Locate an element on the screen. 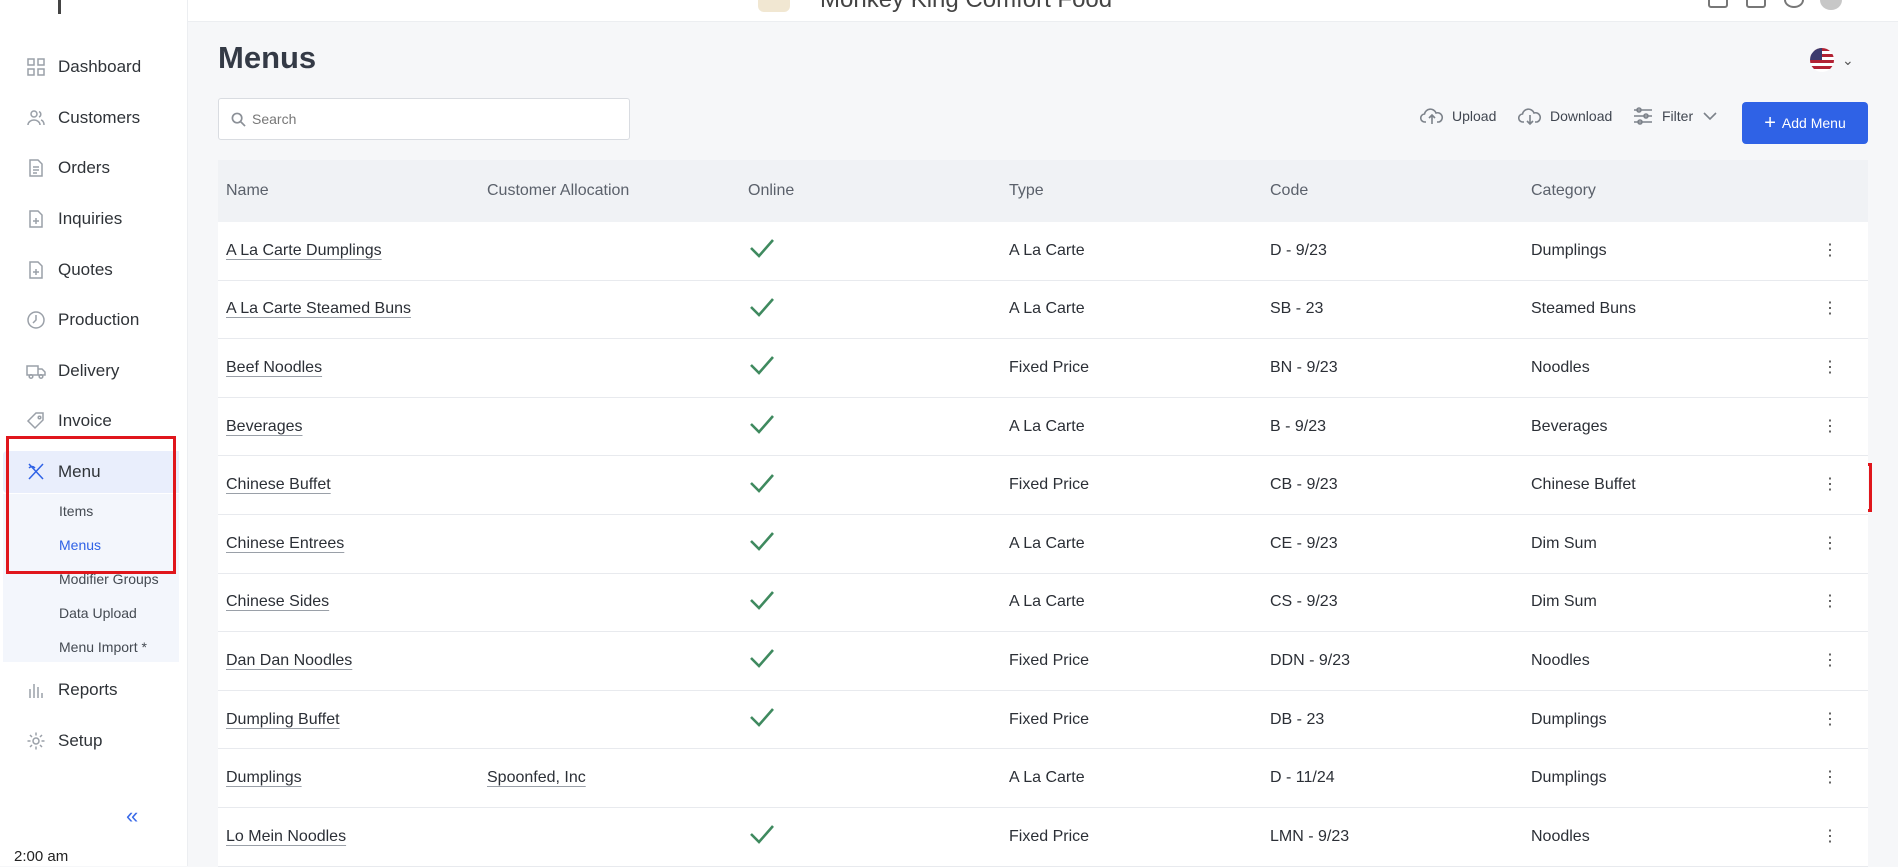  submenu-item-items: Items is located at coordinates (76, 511).